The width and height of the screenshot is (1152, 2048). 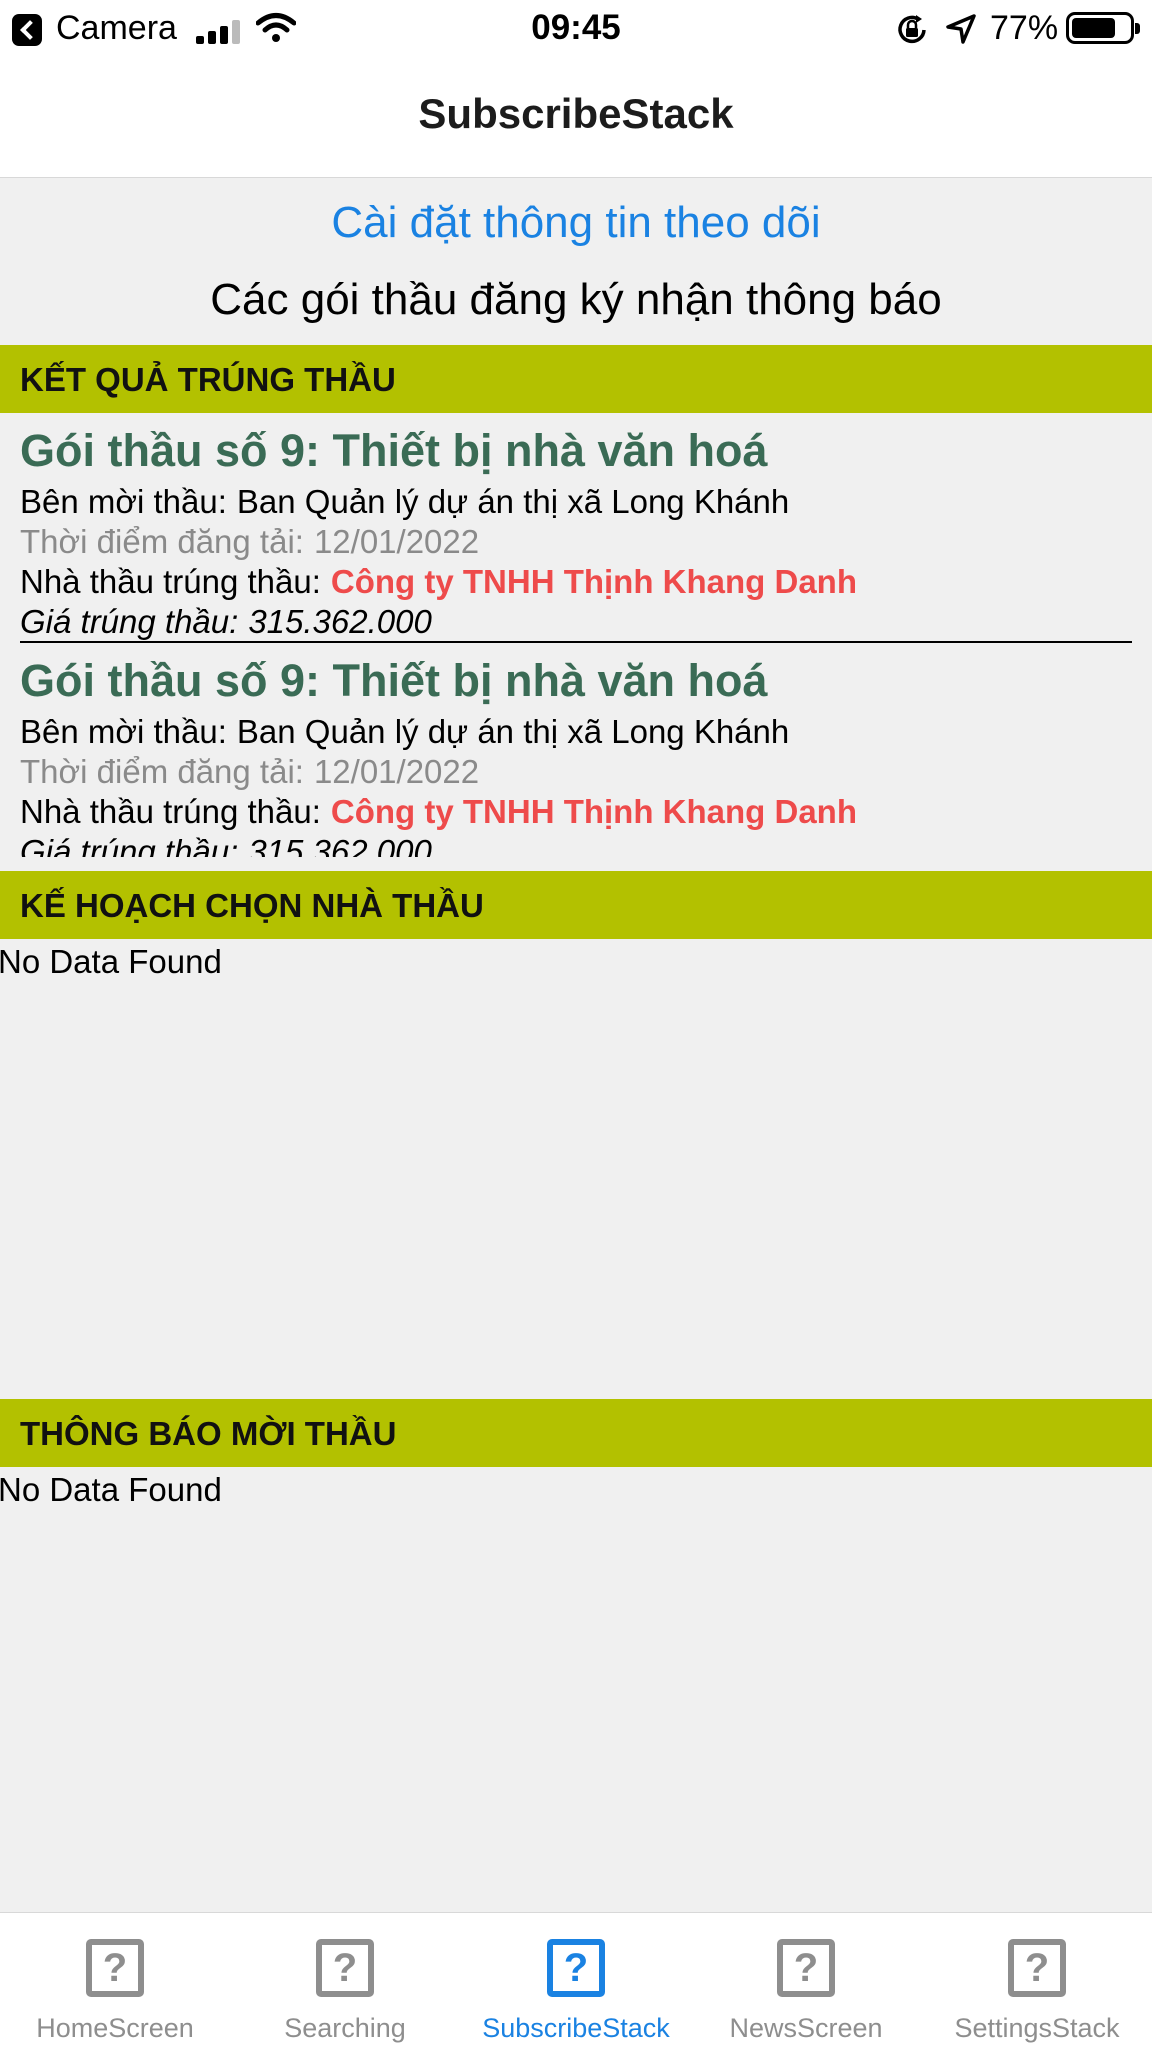 I want to click on subscriptions-subtitle: Các gói thầu đăng ký nhận thông báo, so click(x=576, y=299).